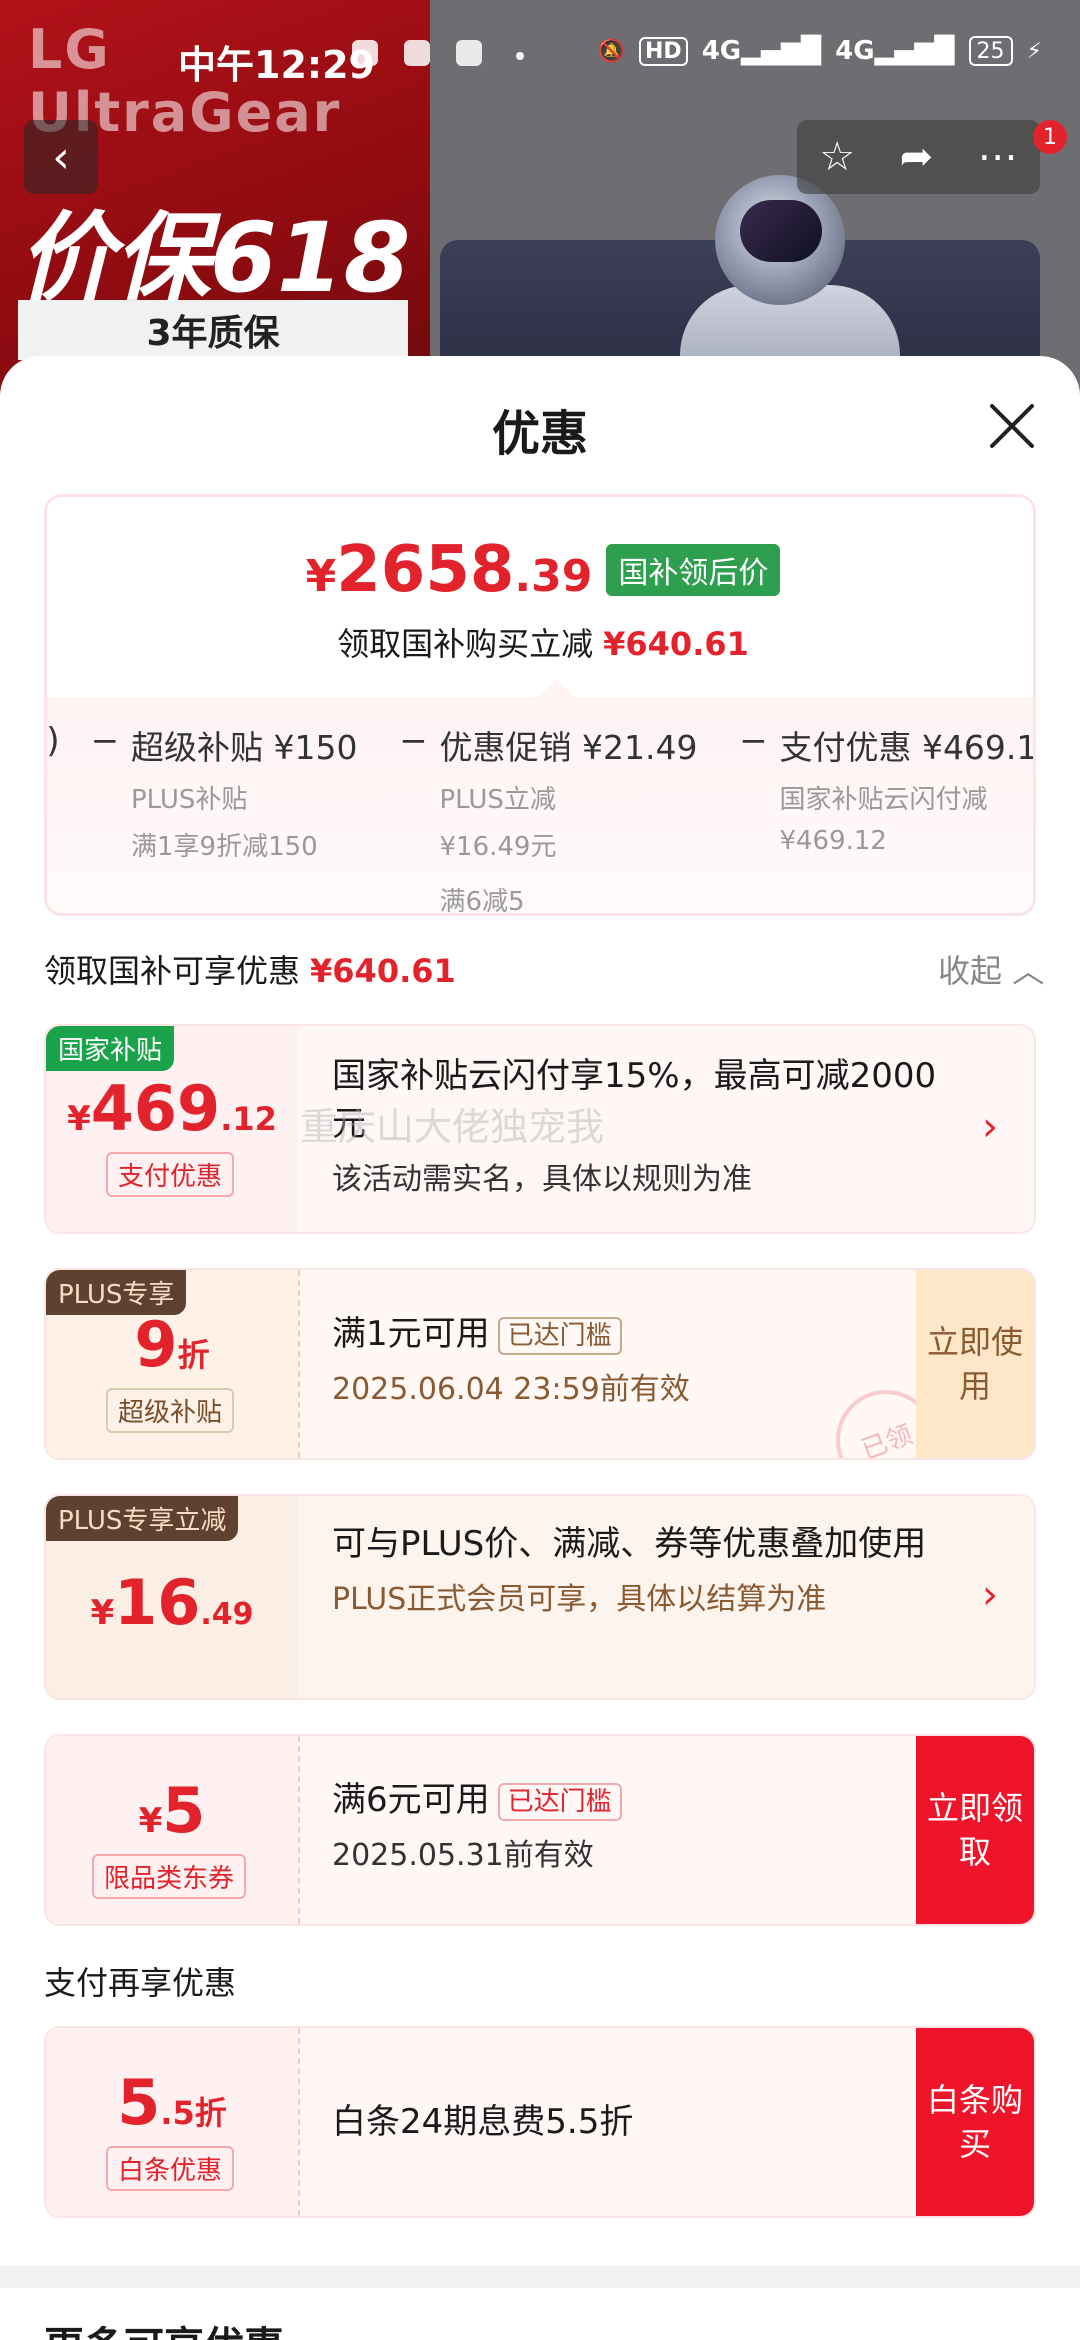 This screenshot has width=1080, height=2340. What do you see at coordinates (663, 51) in the screenshot?
I see `hd-icon: HD` at bounding box center [663, 51].